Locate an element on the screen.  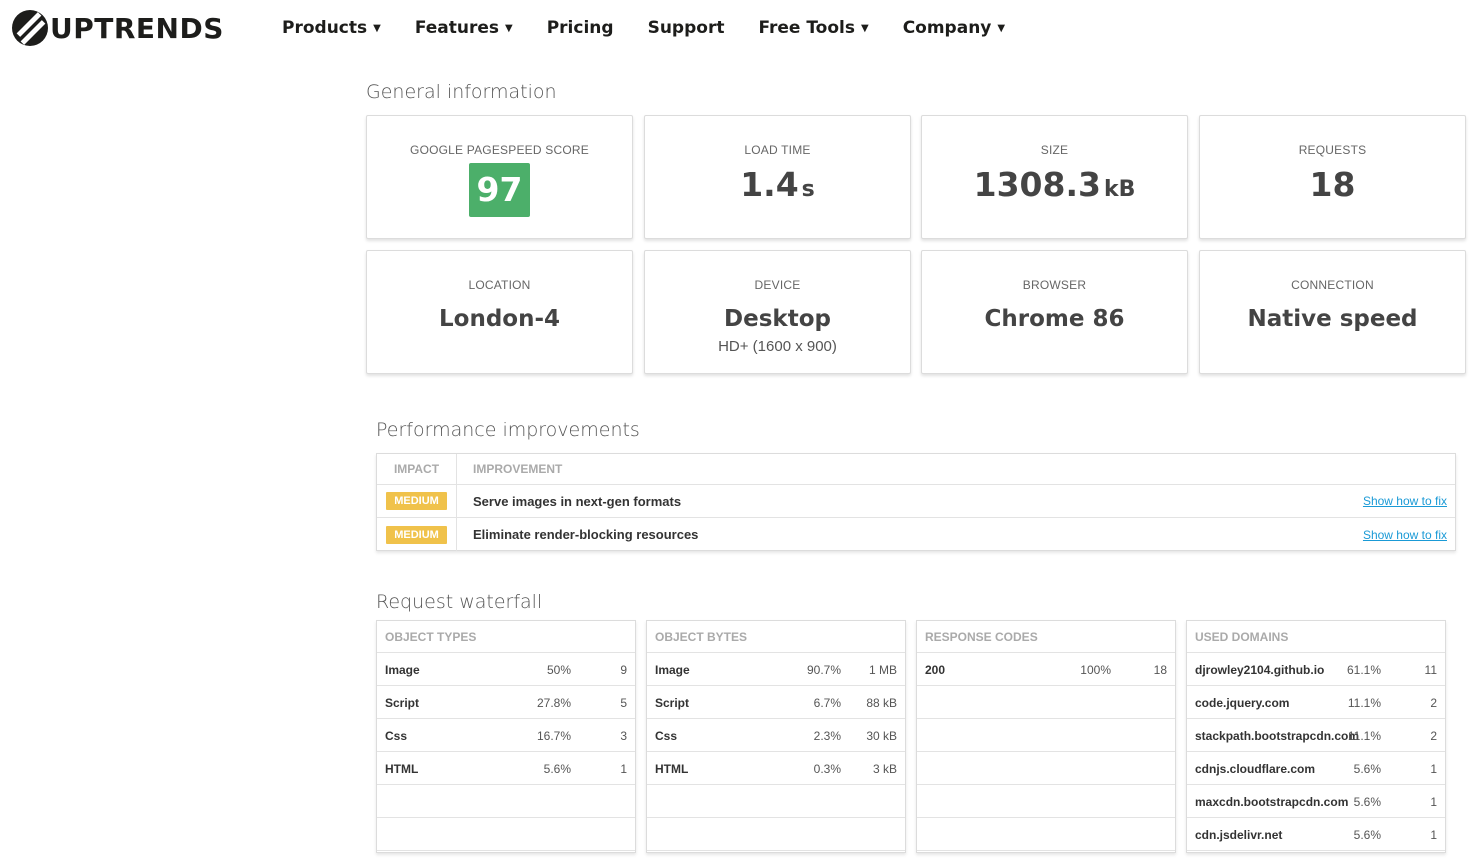
nav-label: Products is located at coordinates (325, 28).